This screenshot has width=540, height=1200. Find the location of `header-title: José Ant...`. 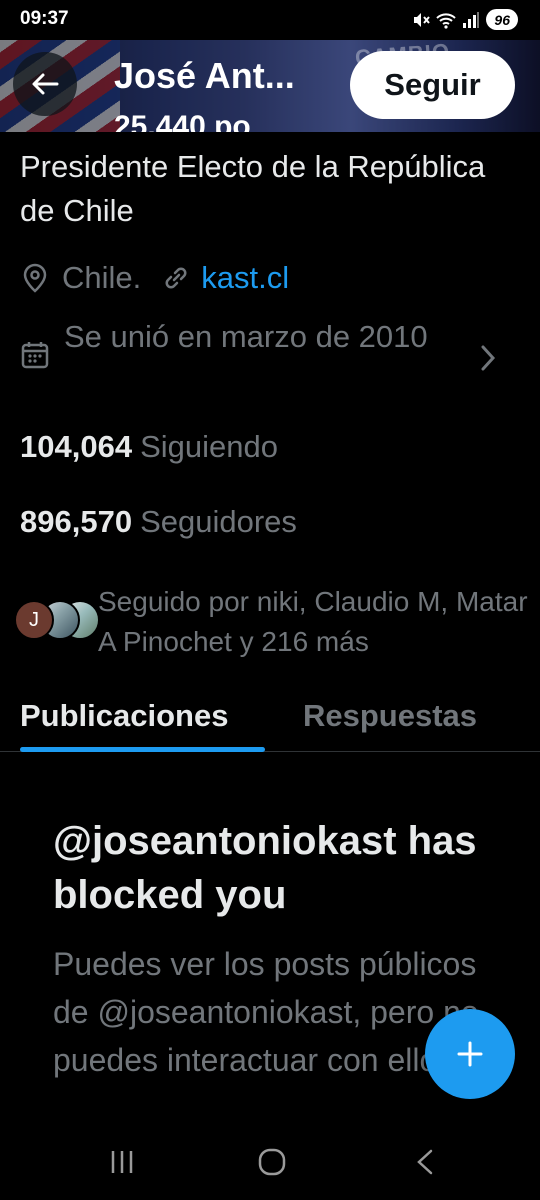

header-title: José Ant... is located at coordinates (204, 75).